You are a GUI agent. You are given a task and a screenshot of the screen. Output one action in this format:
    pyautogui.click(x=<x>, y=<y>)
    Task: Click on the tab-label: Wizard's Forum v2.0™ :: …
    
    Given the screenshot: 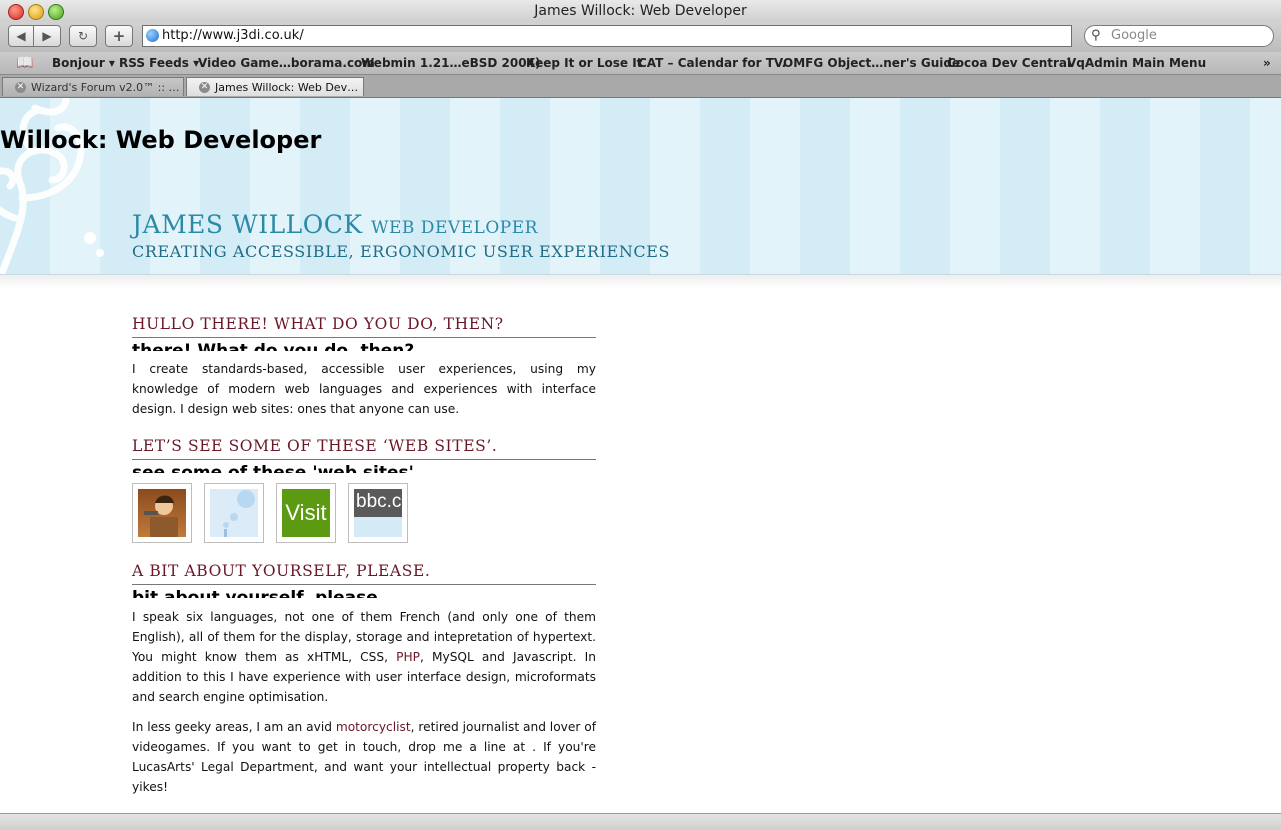 What is the action you would take?
    pyautogui.click(x=105, y=87)
    